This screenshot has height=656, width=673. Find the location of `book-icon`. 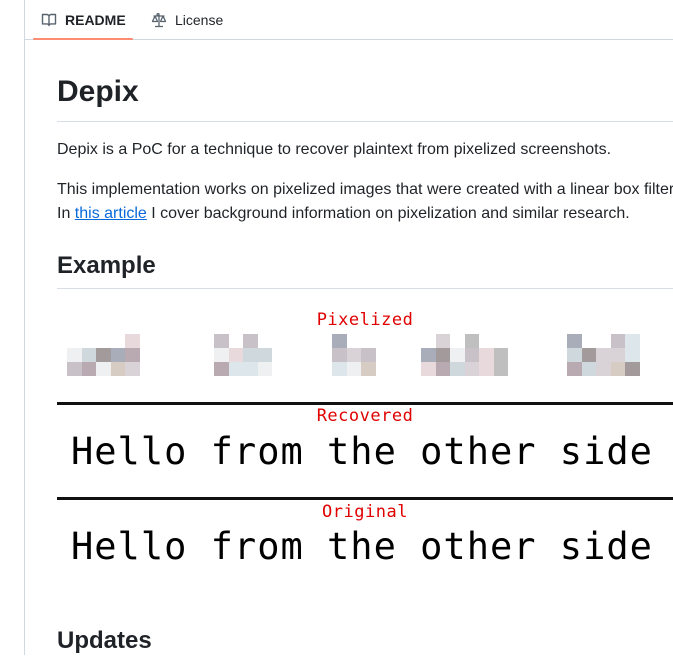

book-icon is located at coordinates (49, 20).